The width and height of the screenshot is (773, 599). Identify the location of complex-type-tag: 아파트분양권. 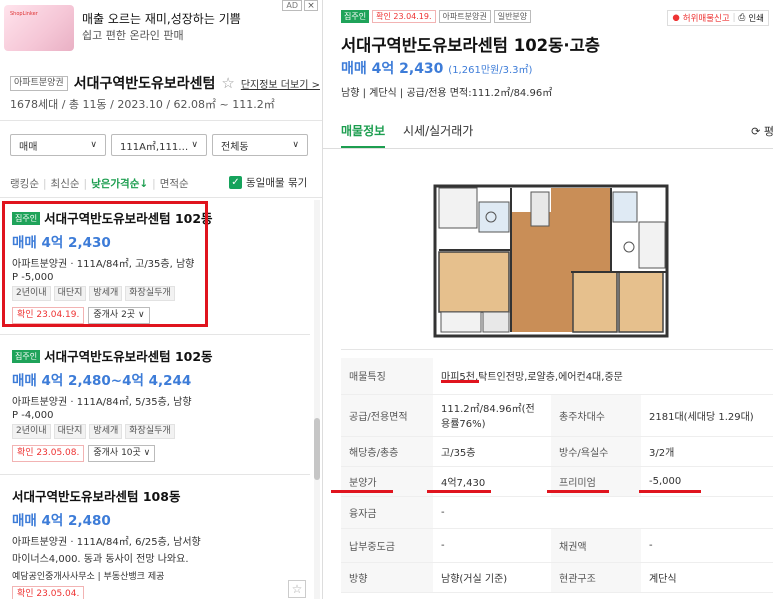
(39, 83).